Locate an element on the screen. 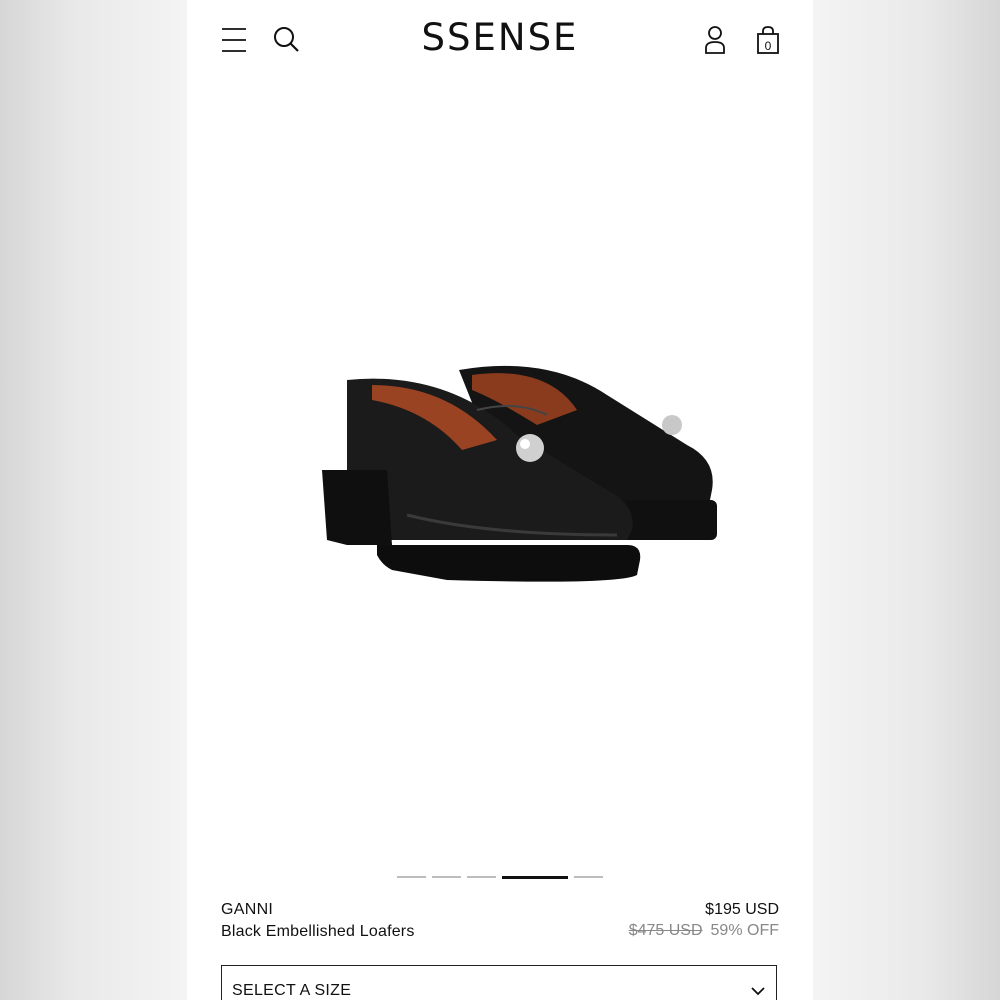  carousel-dot-active is located at coordinates (535, 877).